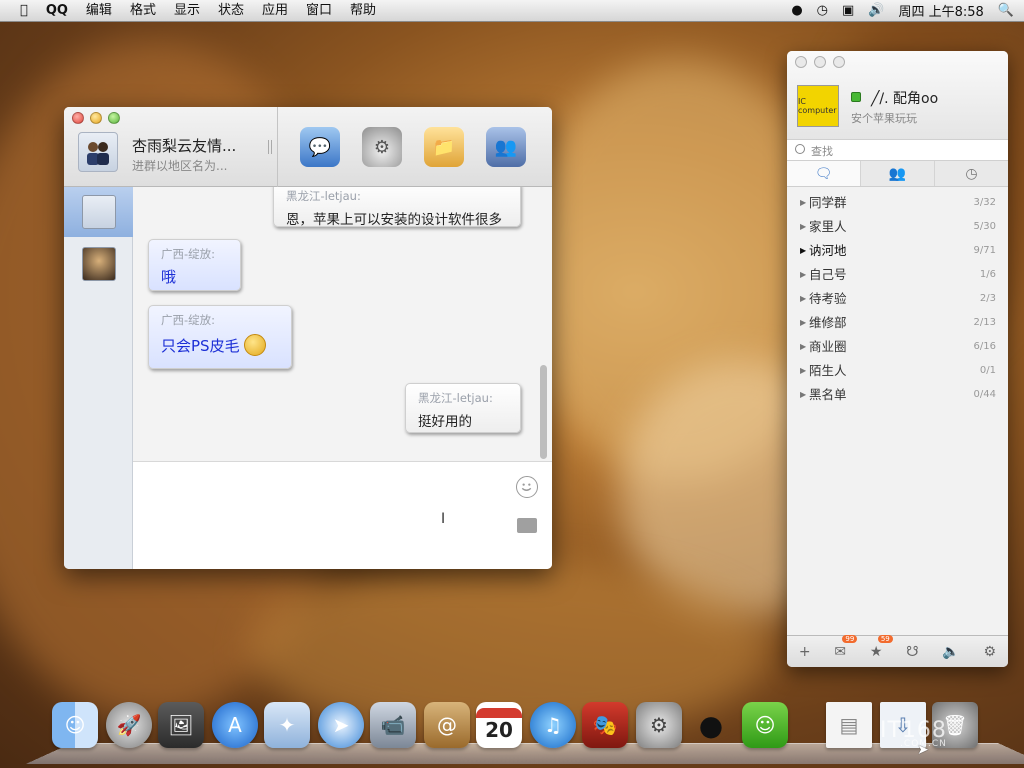 Image resolution: width=1024 pixels, height=768 pixels. I want to click on group-item: ▶ 家里人 5/30, so click(897, 227).